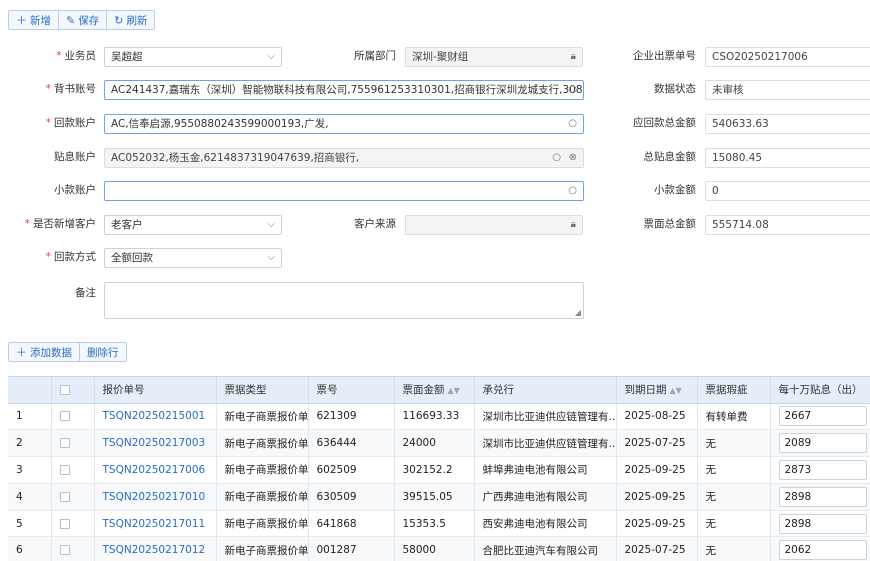 The width and height of the screenshot is (870, 561). Describe the element at coordinates (787, 225) in the screenshot. I see `face-total-field: 555714.08` at that location.